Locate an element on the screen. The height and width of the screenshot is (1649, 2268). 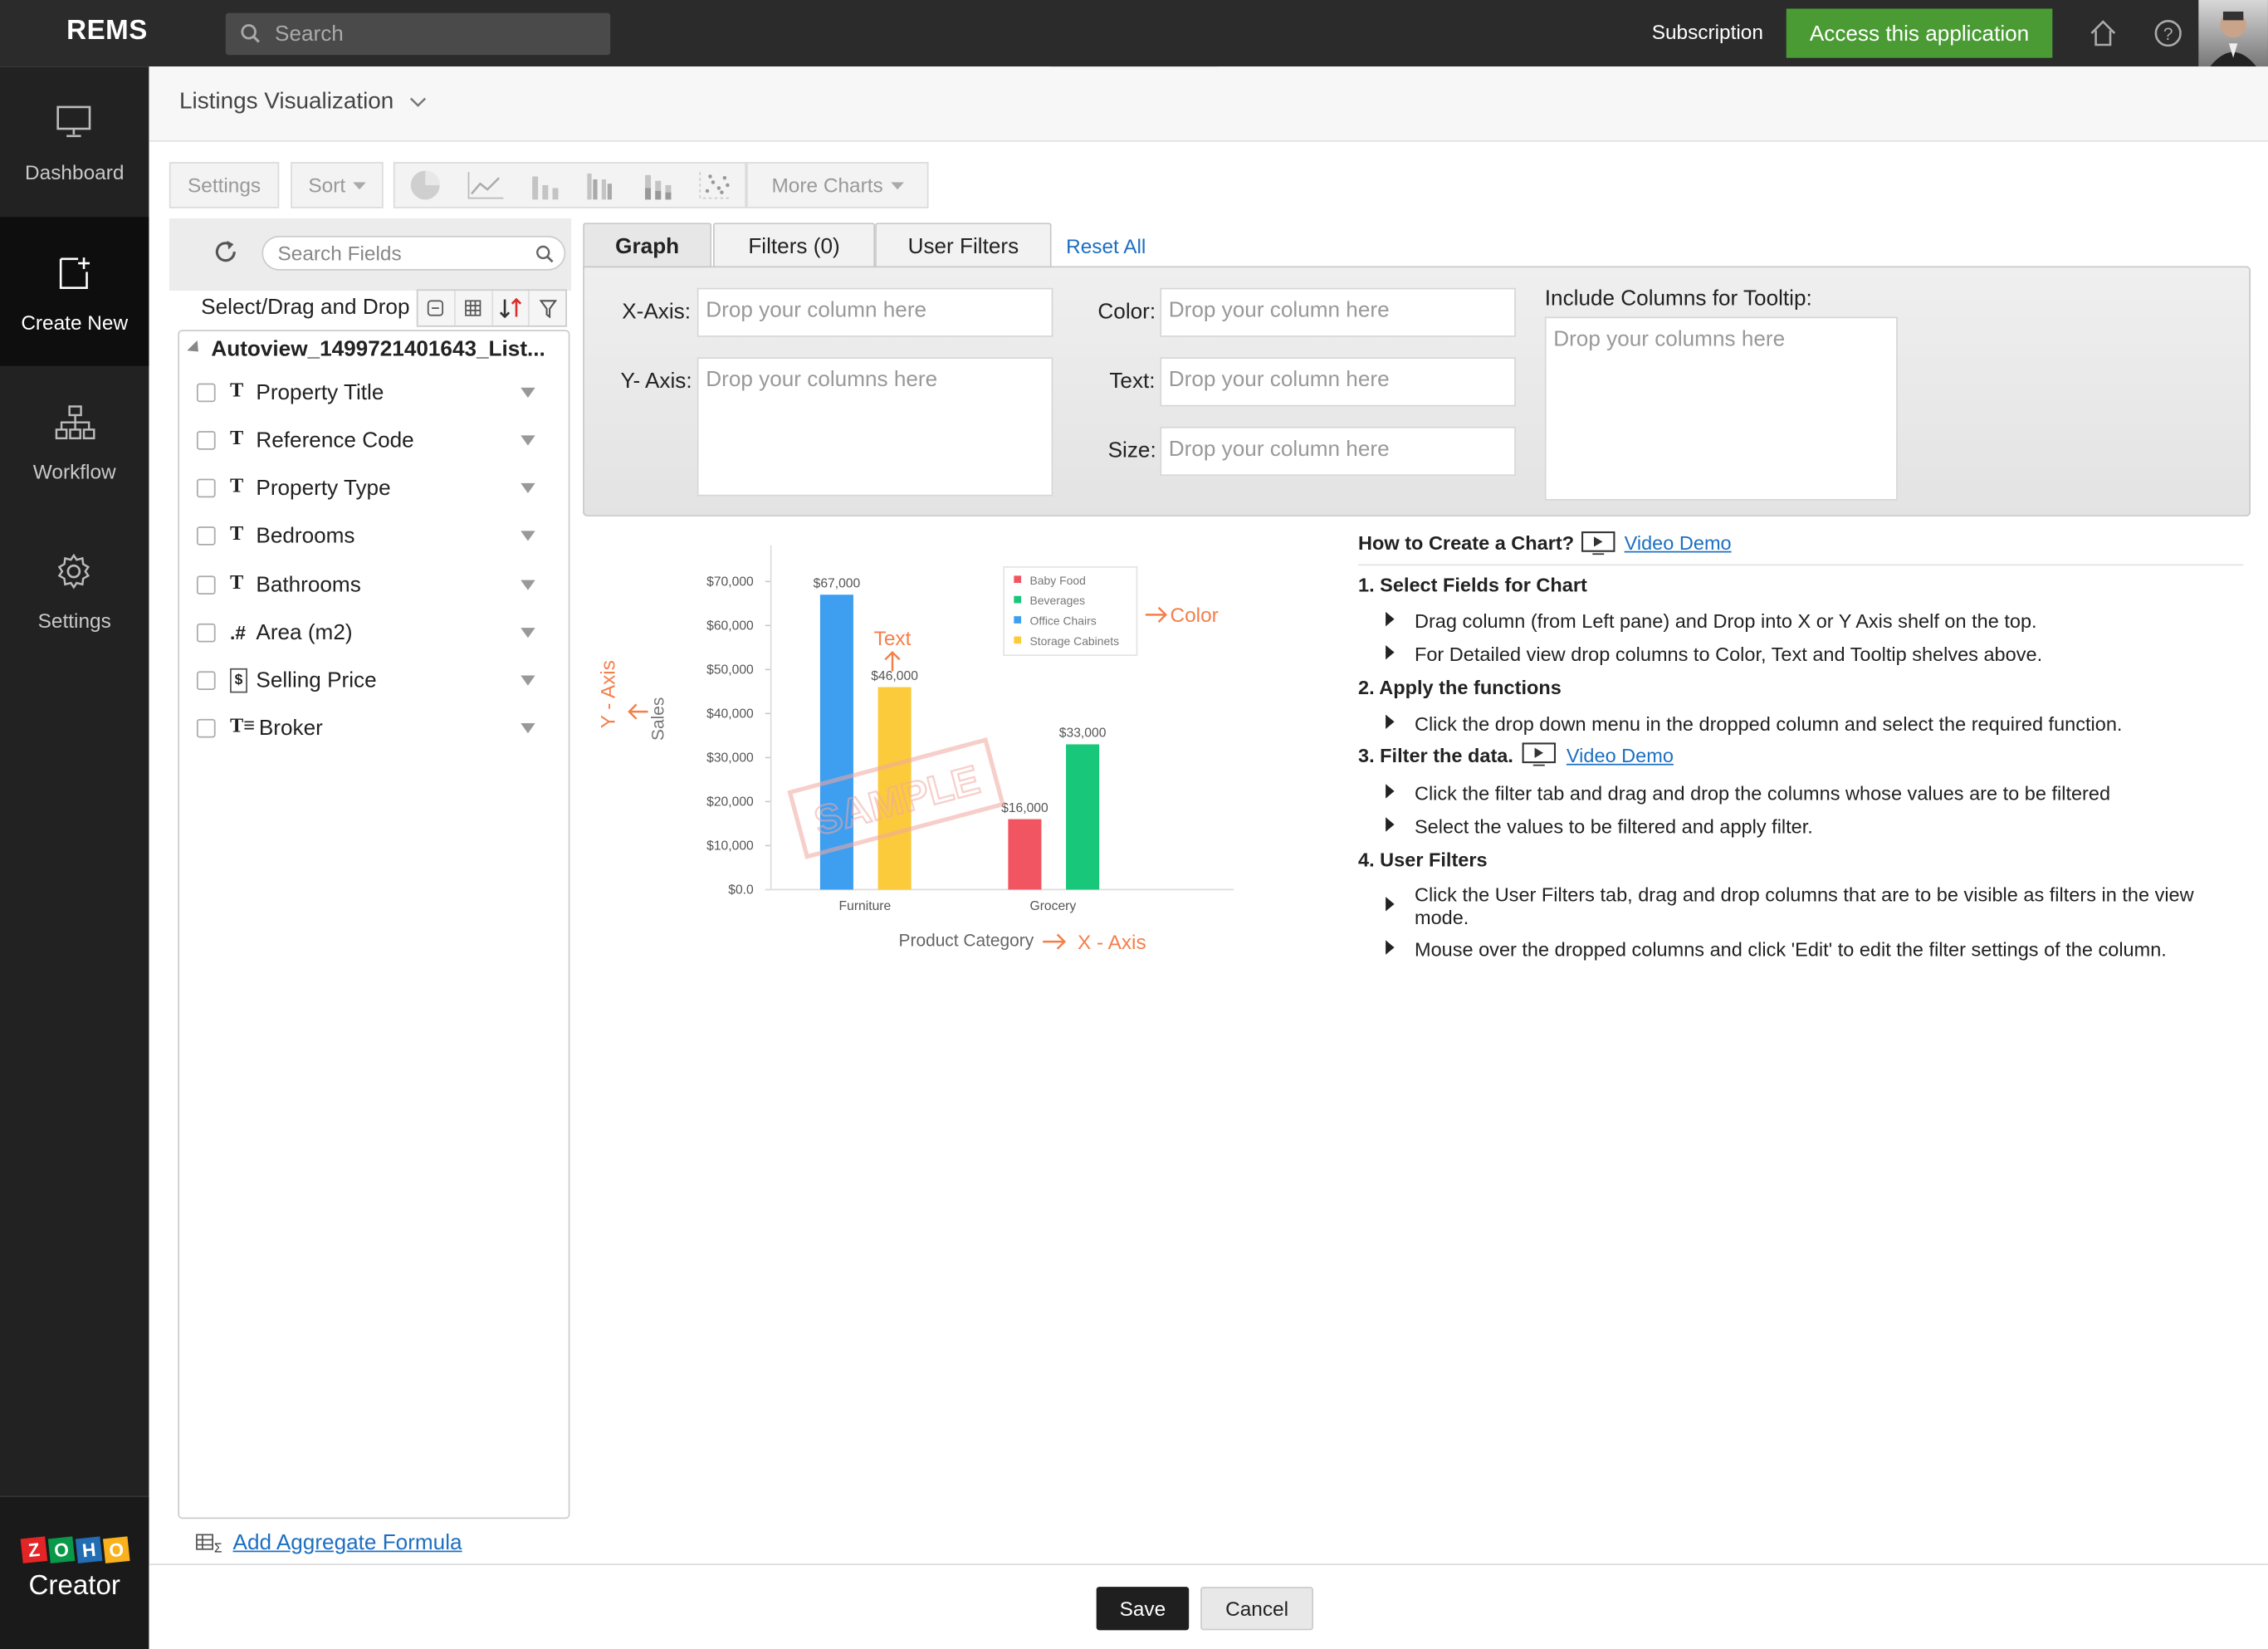
sidebar-item-settings: Settings is located at coordinates (74, 589).